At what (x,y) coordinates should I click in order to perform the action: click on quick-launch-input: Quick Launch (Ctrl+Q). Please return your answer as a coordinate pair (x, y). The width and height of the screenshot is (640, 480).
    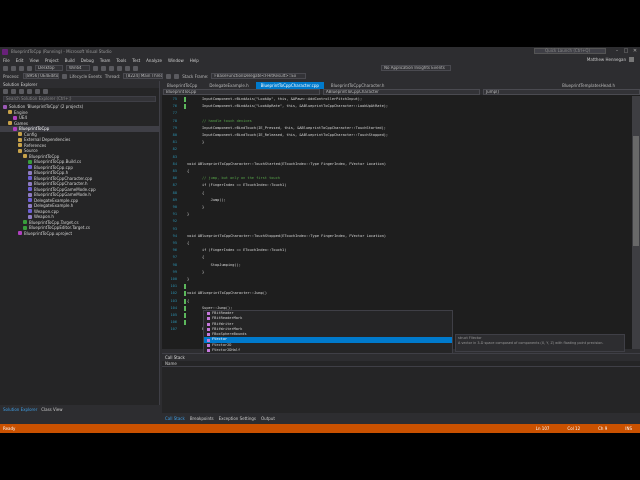
    Looking at the image, I should click on (570, 51).